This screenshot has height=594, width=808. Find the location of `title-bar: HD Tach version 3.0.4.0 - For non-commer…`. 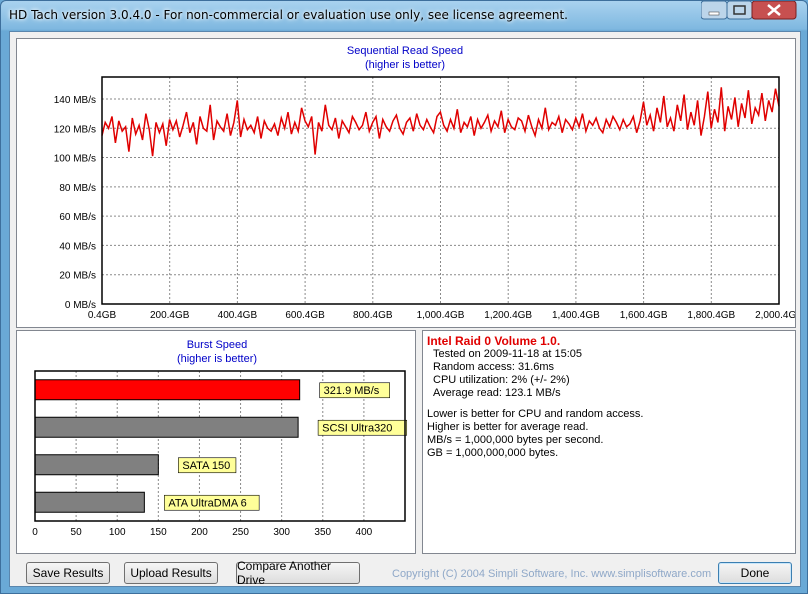

title-bar: HD Tach version 3.0.4.0 - For non-commer… is located at coordinates (404, 16).